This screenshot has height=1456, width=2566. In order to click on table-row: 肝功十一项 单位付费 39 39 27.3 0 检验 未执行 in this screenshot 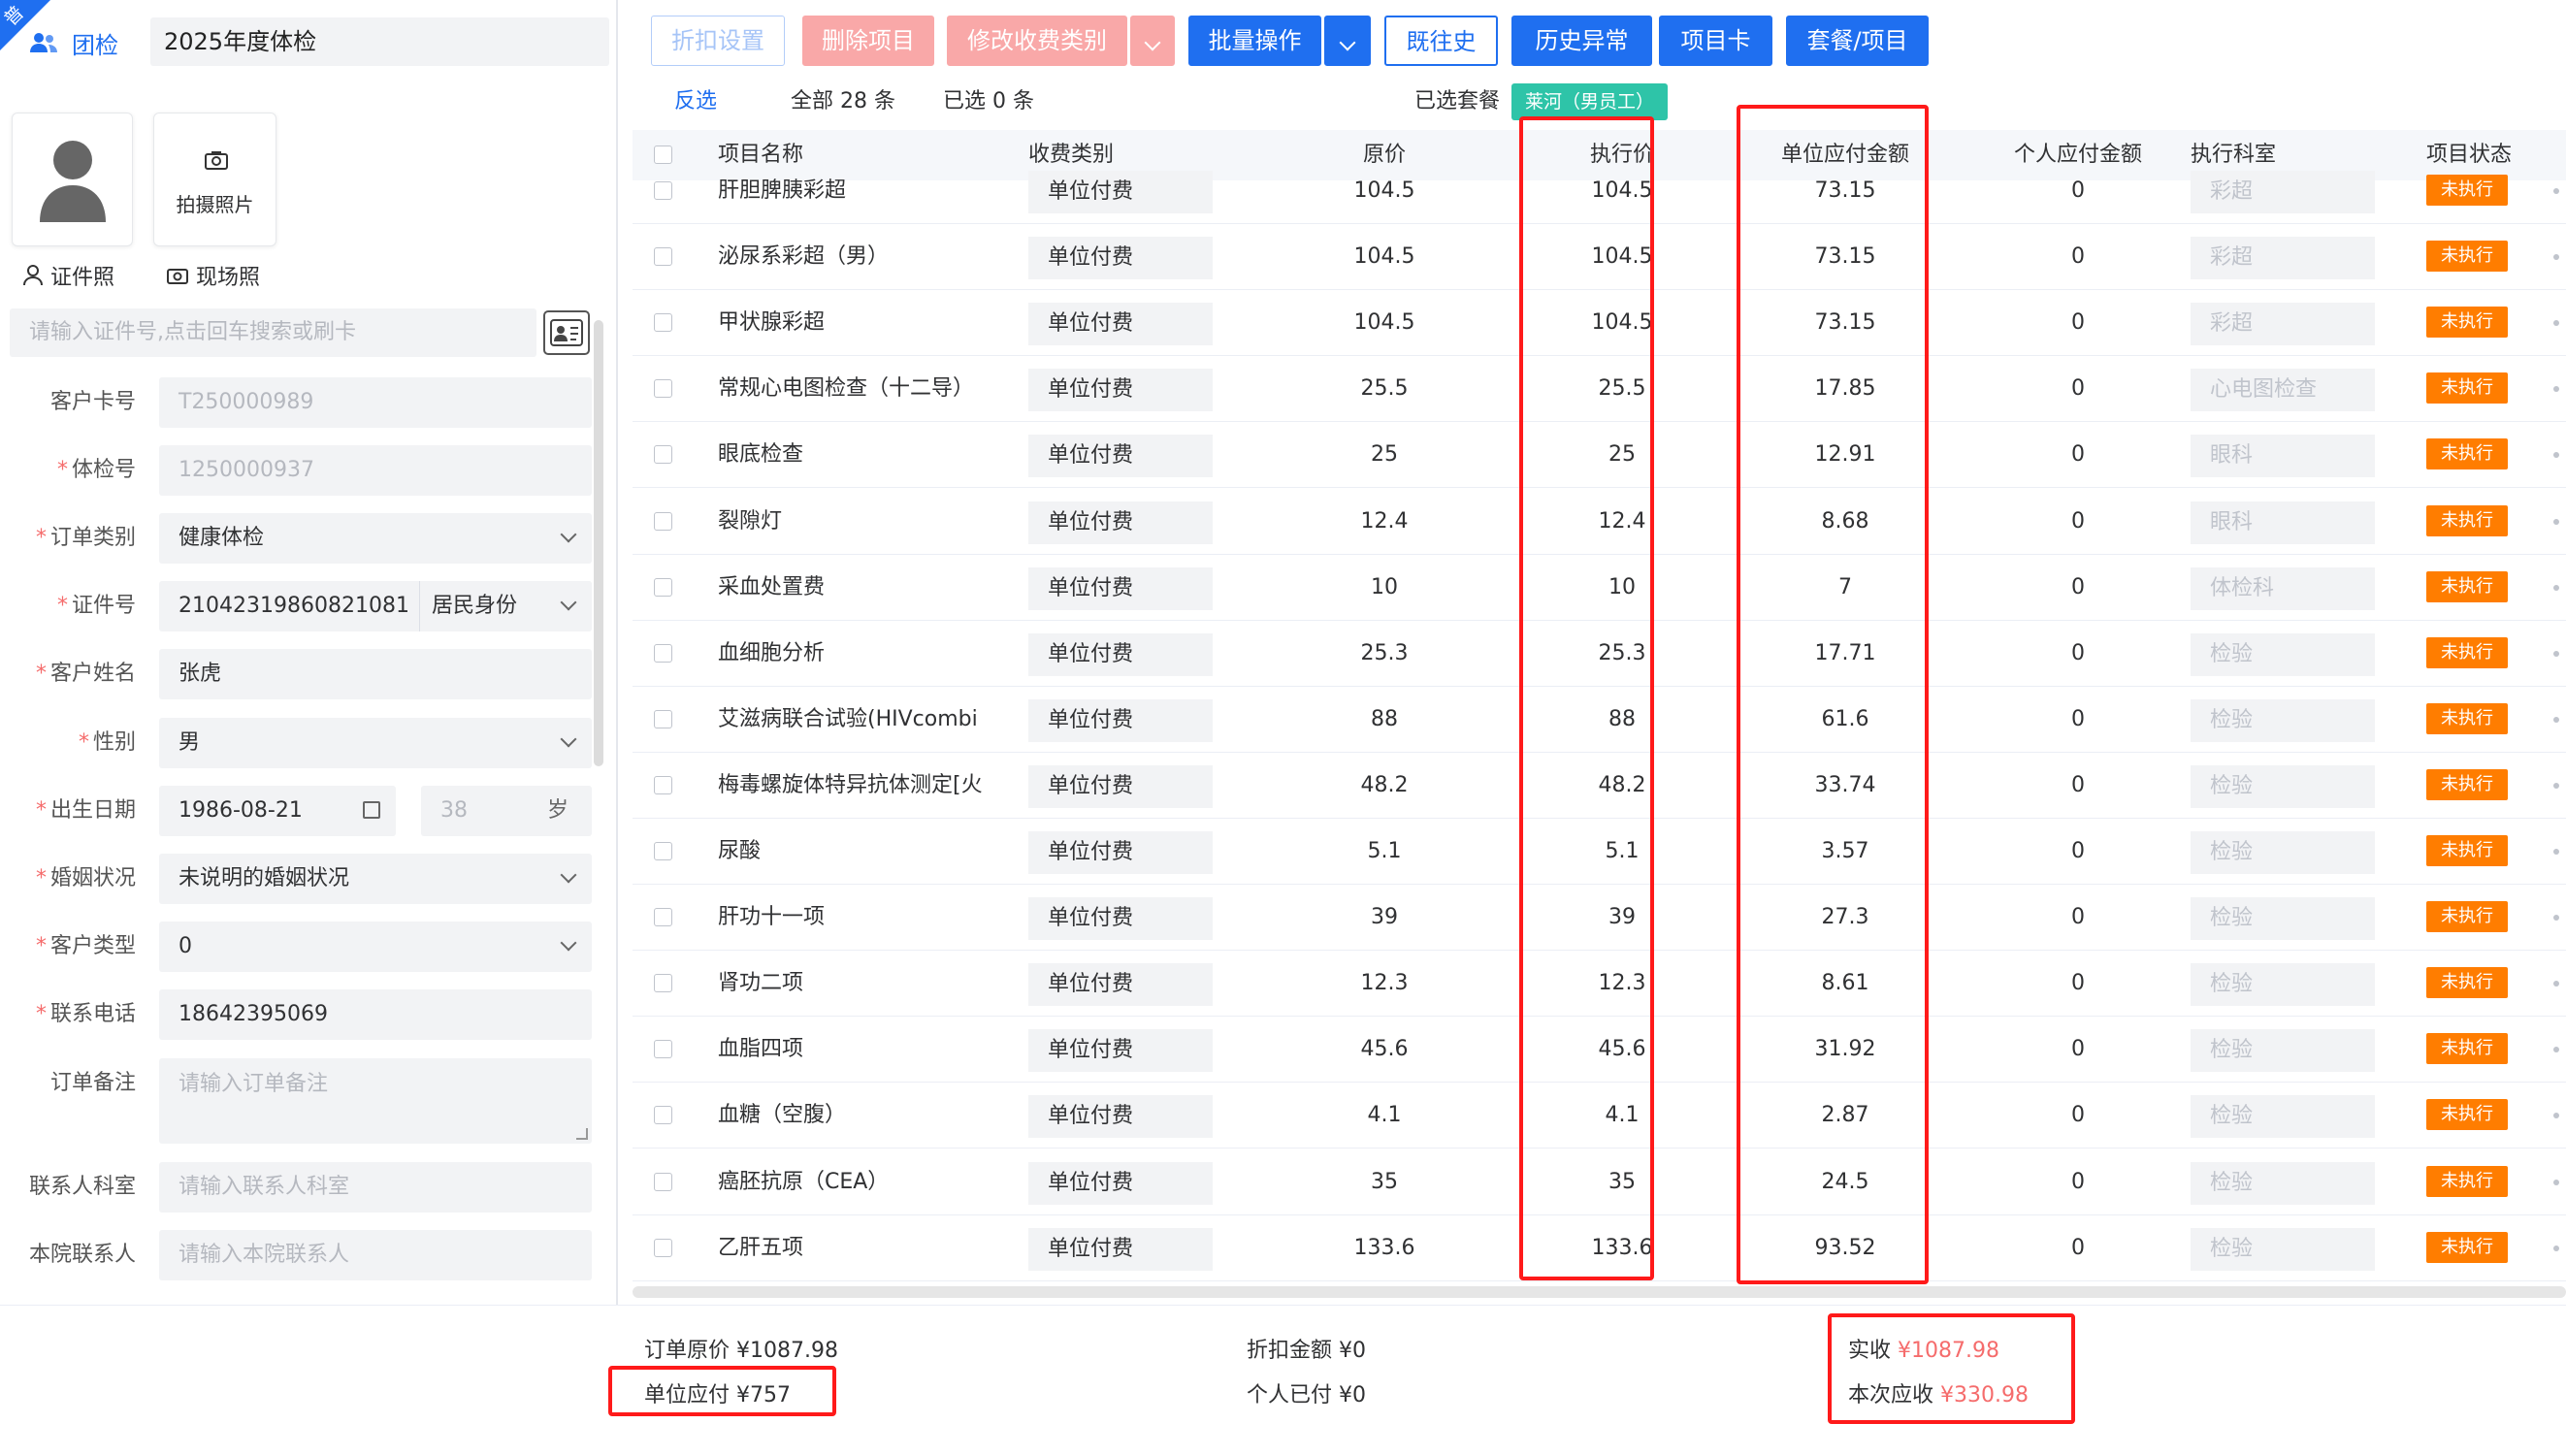, I will do `click(1599, 918)`.